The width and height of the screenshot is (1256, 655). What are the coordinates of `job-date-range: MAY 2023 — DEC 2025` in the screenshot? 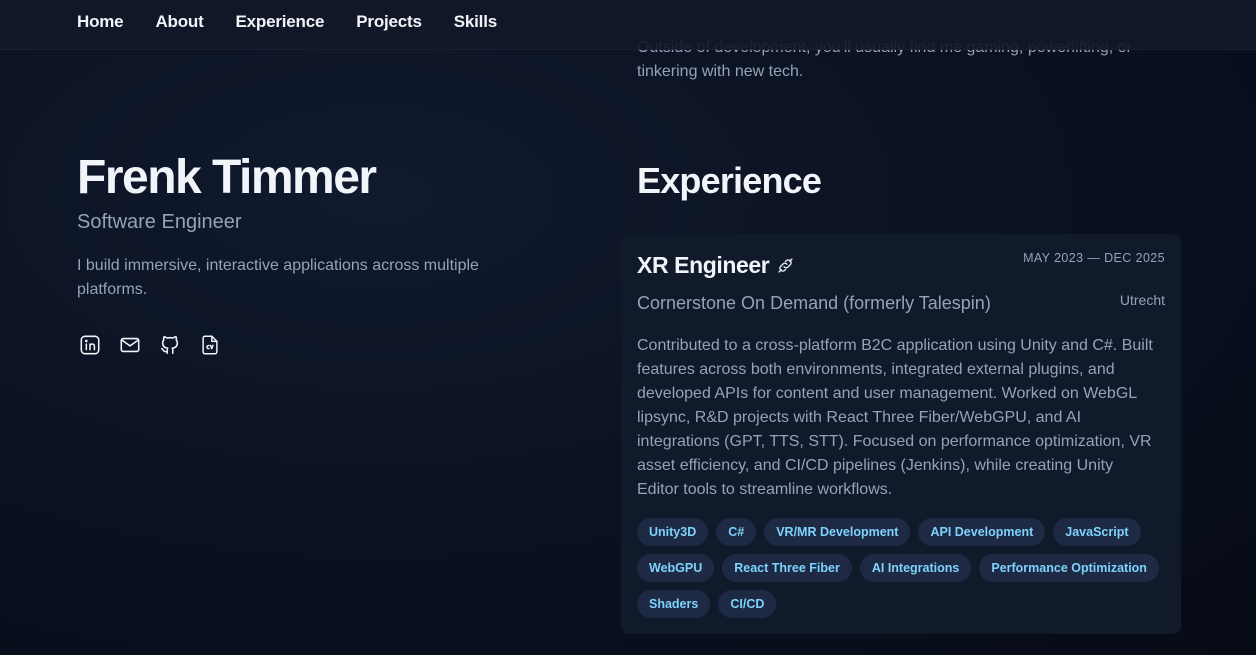 It's located at (1094, 258).